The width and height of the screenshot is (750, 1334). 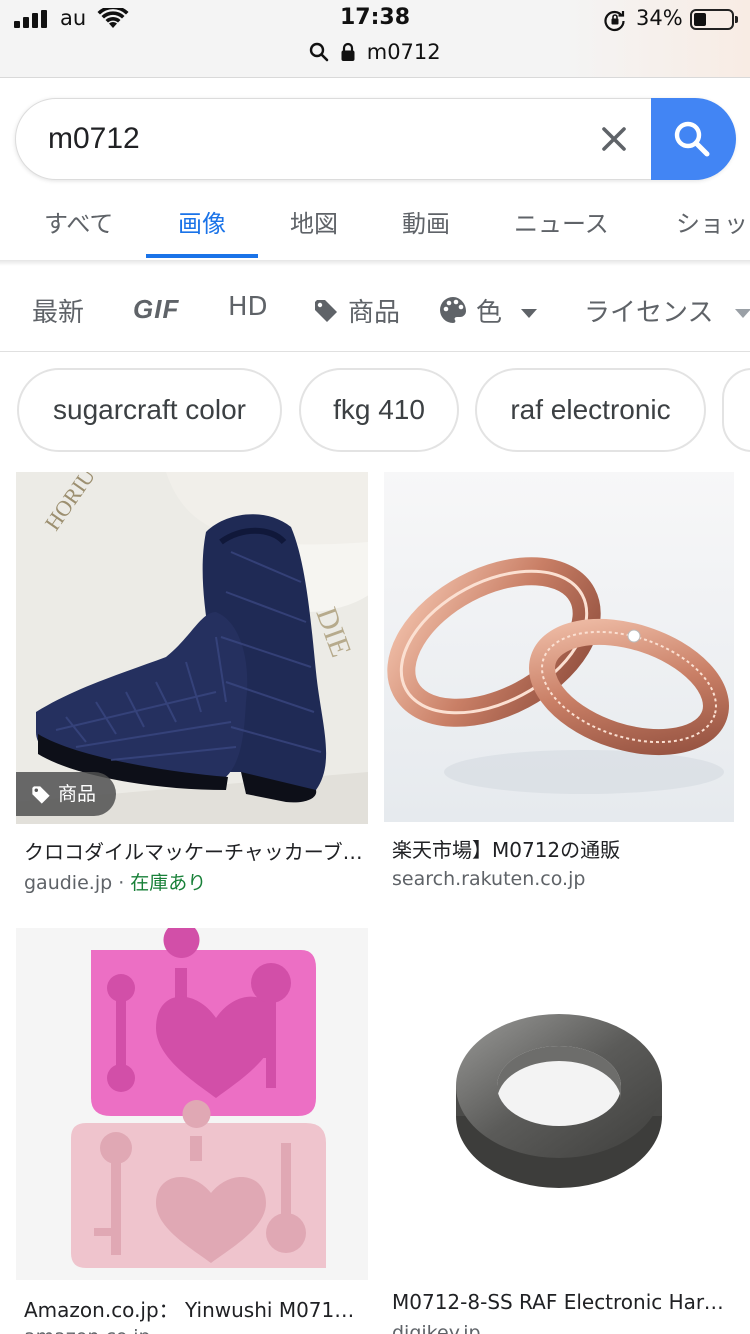 What do you see at coordinates (590, 410) in the screenshot?
I see `suggestion-chip: raf electronic` at bounding box center [590, 410].